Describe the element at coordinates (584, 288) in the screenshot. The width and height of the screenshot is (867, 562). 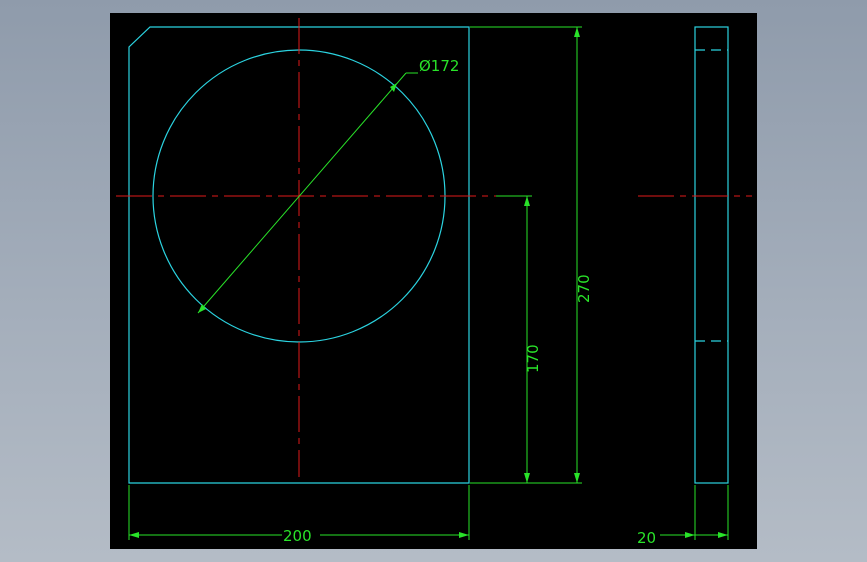
I see `height-total-label: 270` at that location.